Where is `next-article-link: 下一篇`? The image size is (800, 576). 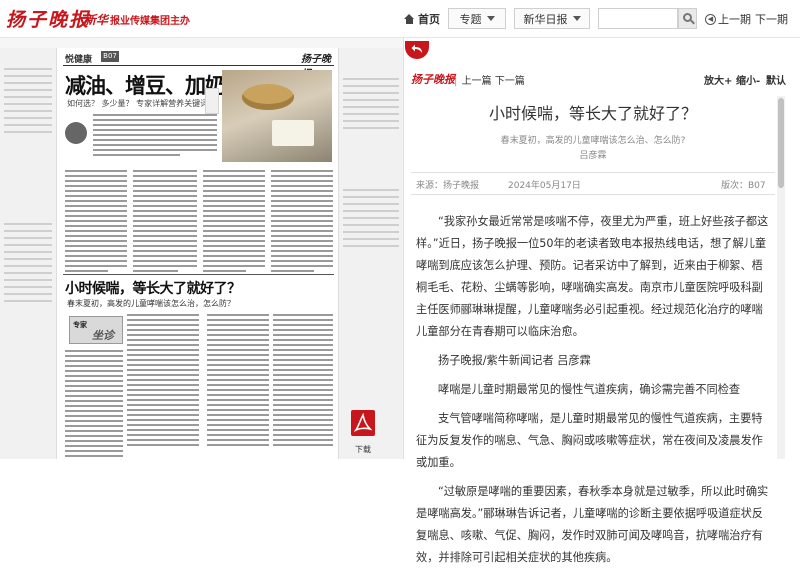 next-article-link: 下一篇 is located at coordinates (510, 81).